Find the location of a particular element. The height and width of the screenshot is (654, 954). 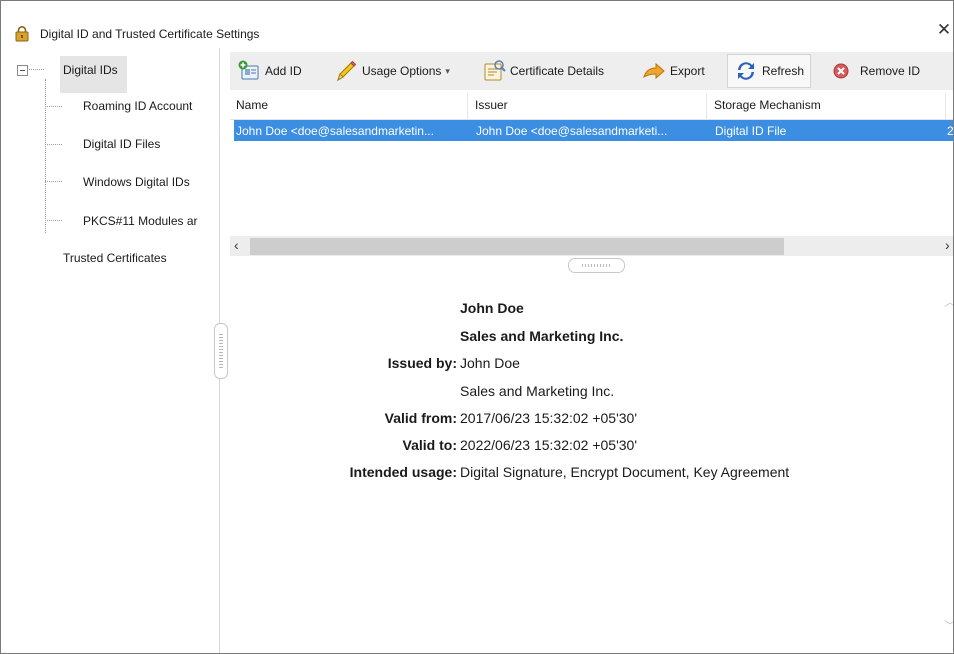

valid-to-label: Valid to: is located at coordinates (429, 445).